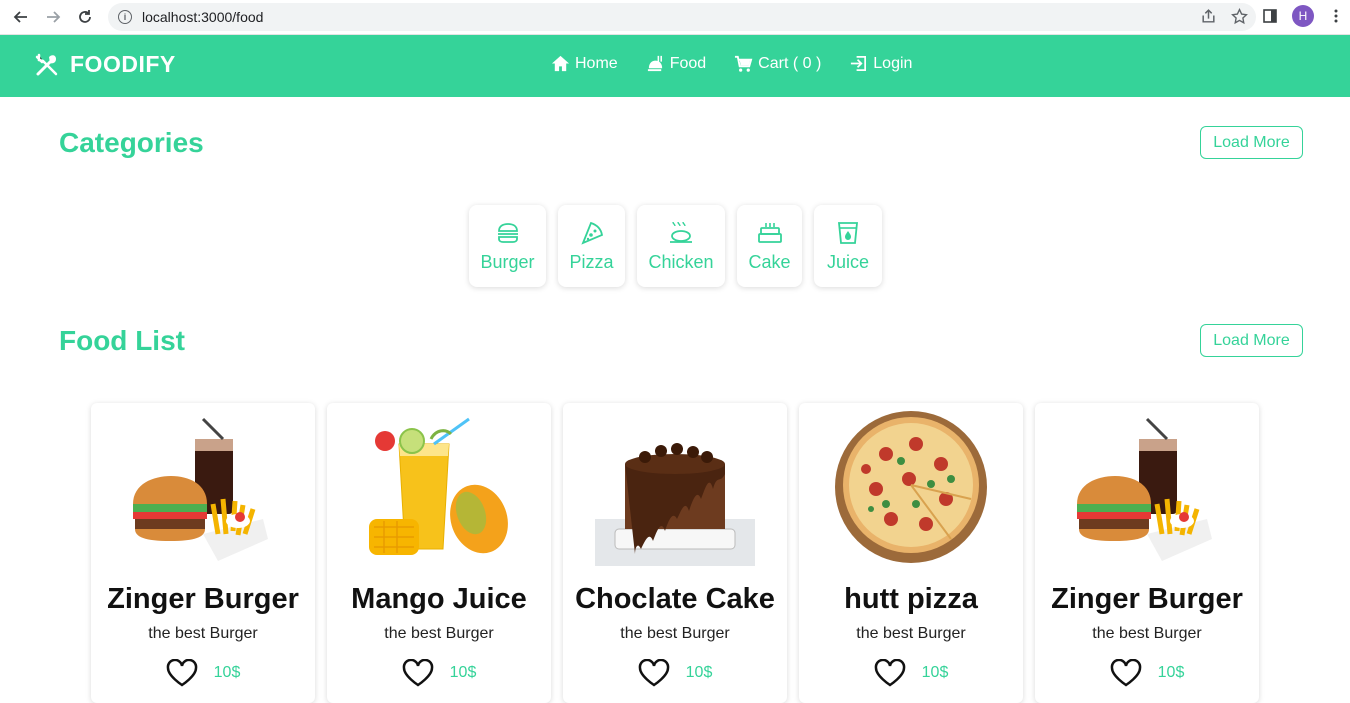 This screenshot has height=703, width=1350. I want to click on categories-title: Categories, so click(131, 142).